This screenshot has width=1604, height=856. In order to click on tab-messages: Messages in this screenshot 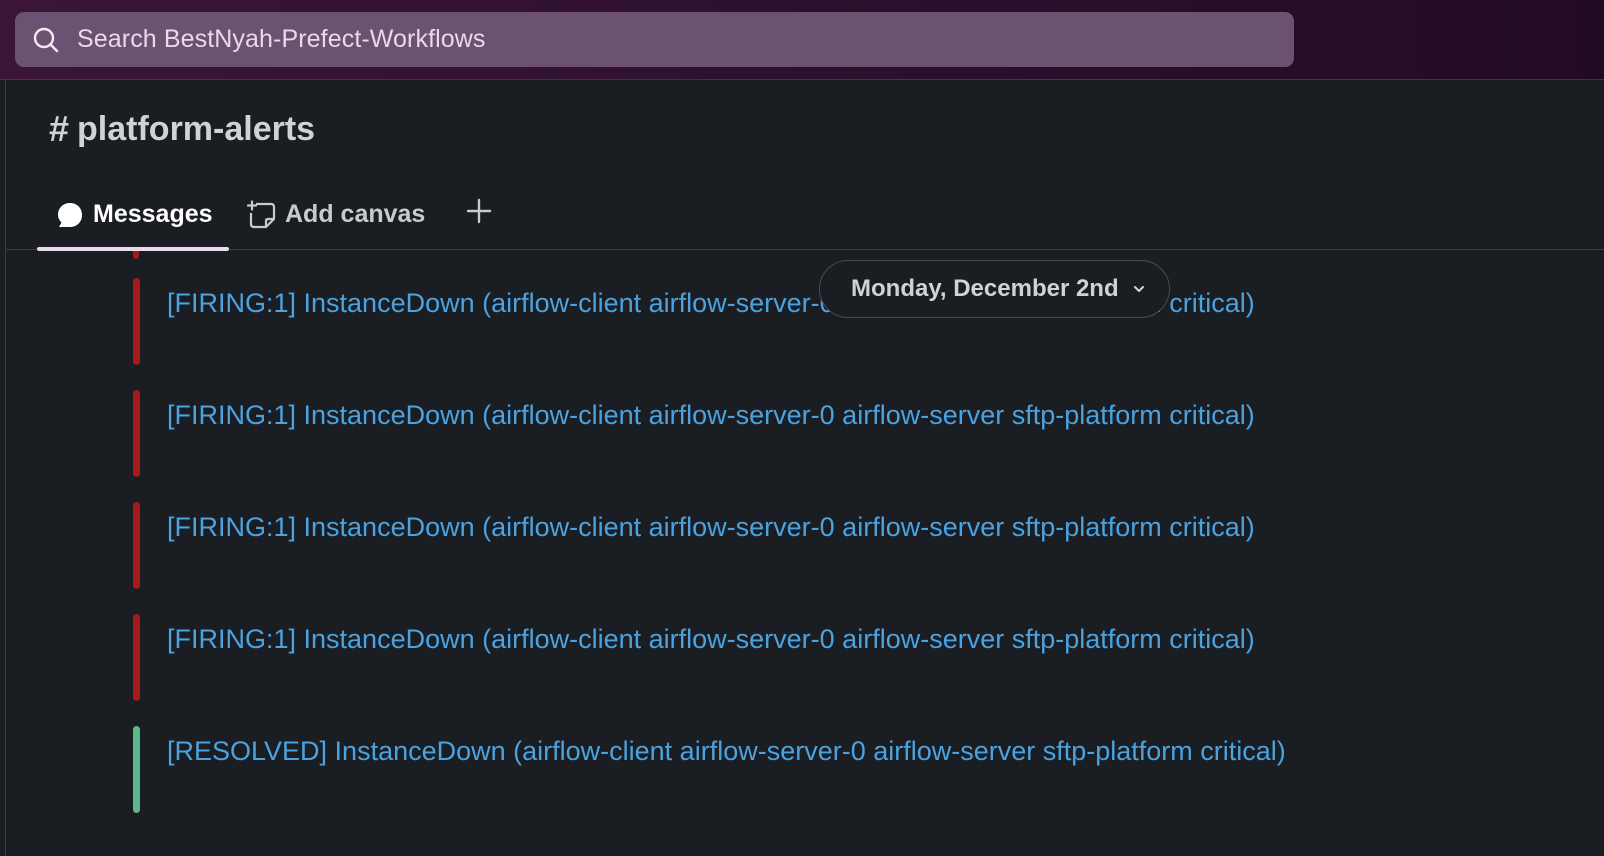, I will do `click(133, 215)`.